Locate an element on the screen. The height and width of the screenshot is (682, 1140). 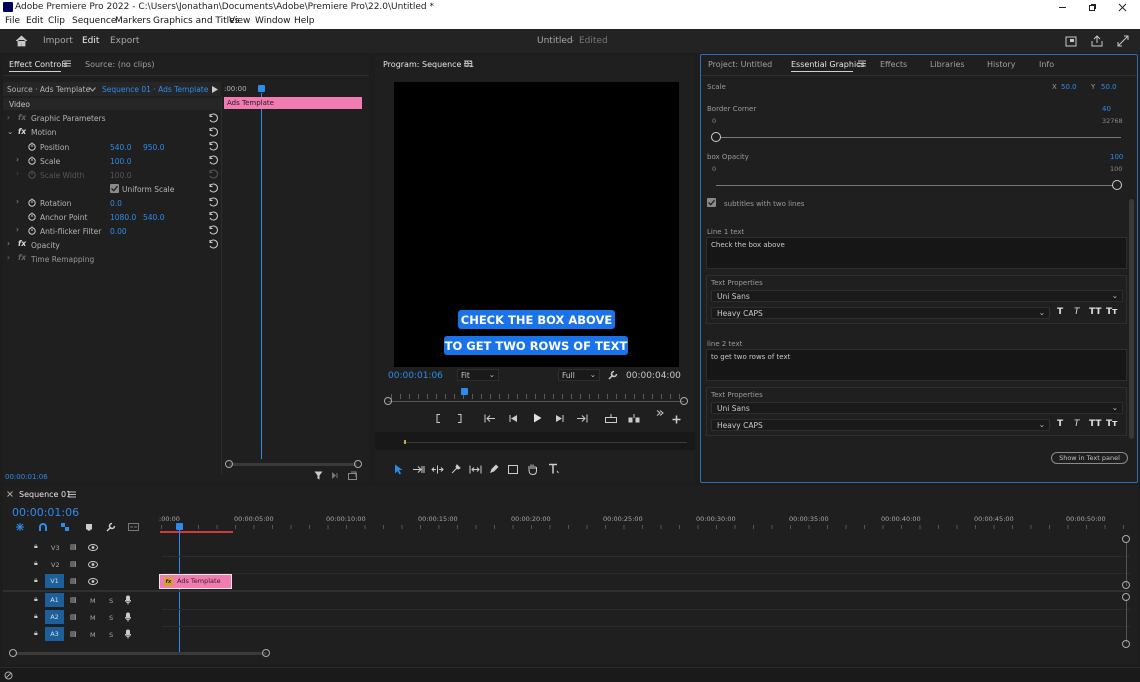
add-marker-icon is located at coordinates (89, 527).